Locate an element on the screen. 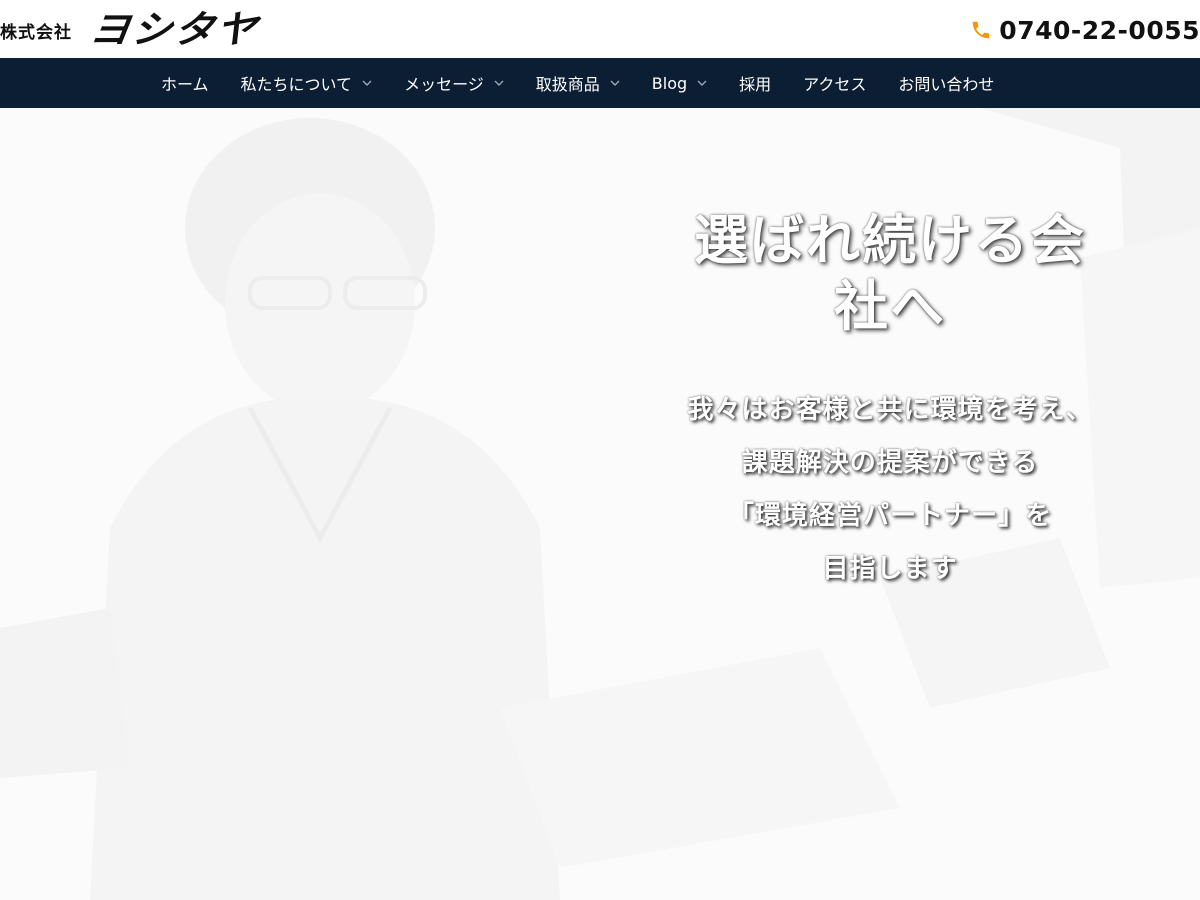 This screenshot has height=900, width=1200. nav-item-3: メッセージ is located at coordinates (454, 83).